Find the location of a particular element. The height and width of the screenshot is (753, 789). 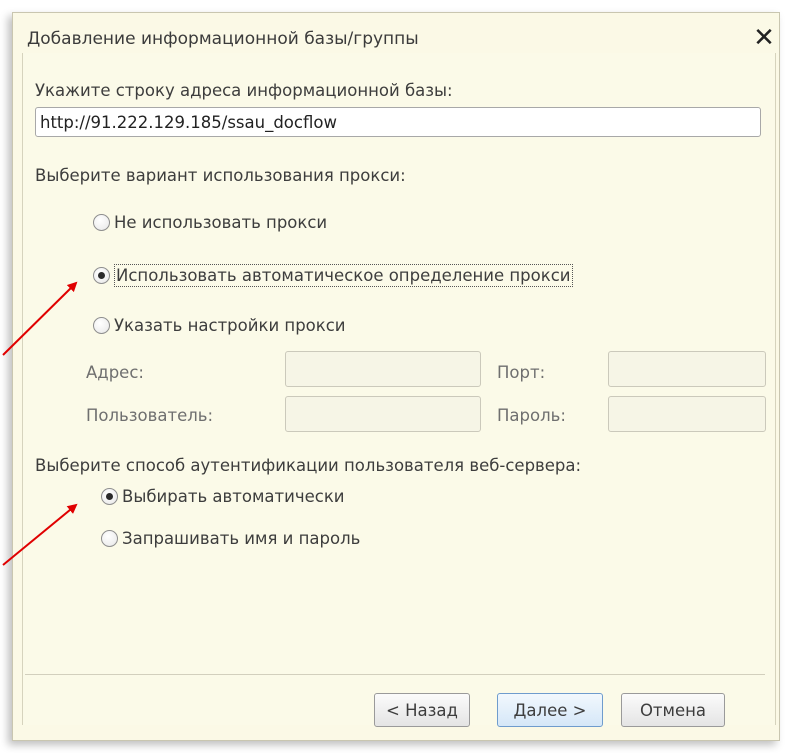

proxy-password-label: Пароль: is located at coordinates (531, 415).